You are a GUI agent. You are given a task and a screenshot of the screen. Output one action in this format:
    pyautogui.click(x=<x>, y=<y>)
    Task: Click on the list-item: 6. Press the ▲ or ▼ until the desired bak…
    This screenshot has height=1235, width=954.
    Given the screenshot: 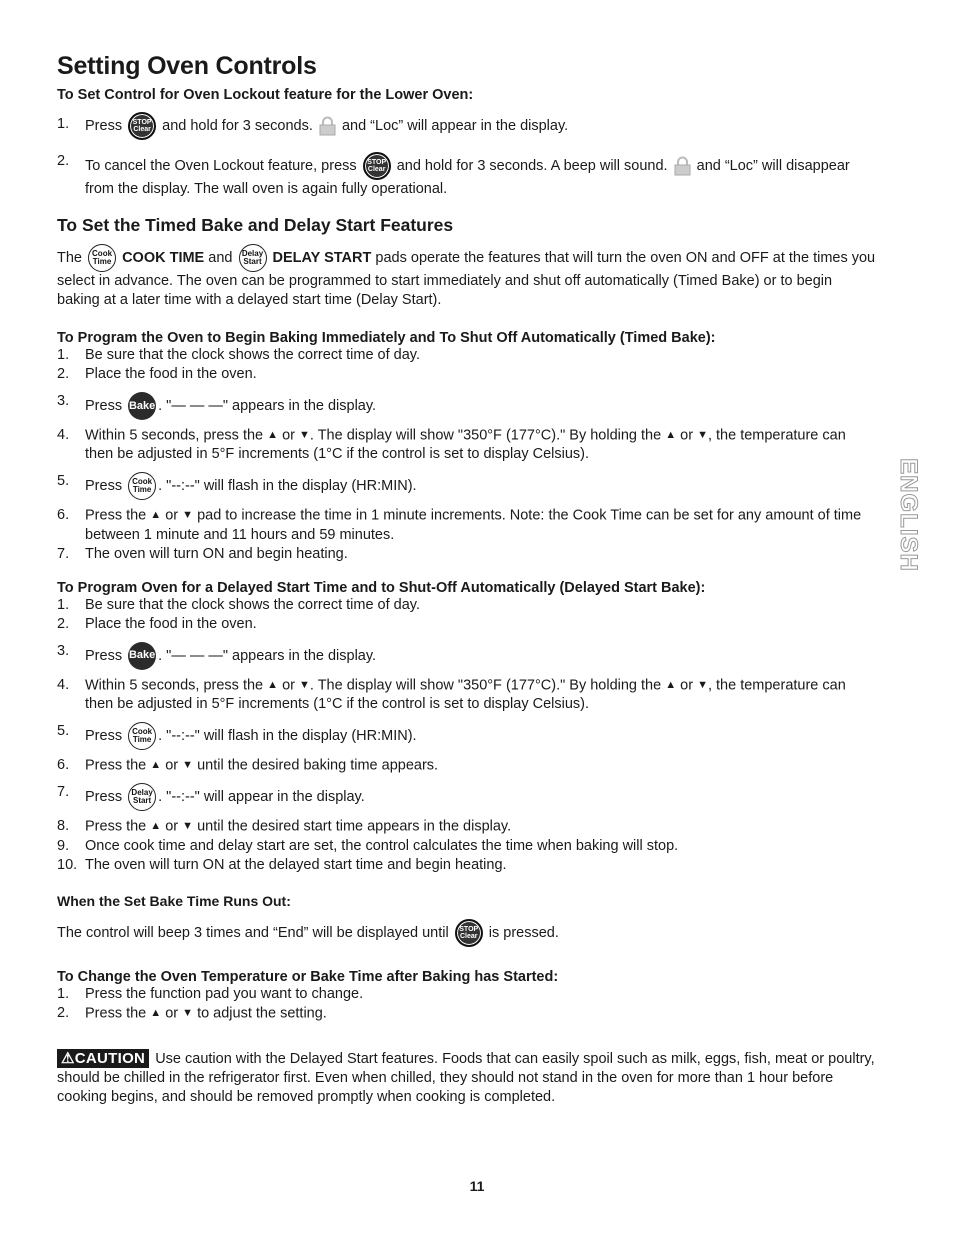 What is the action you would take?
    pyautogui.click(x=248, y=765)
    